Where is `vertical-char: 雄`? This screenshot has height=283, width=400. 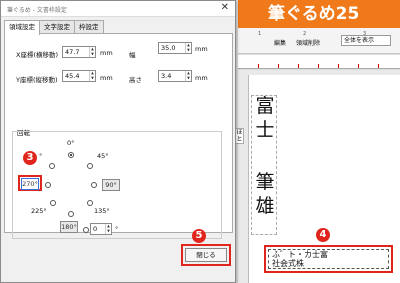 vertical-char: 雄 is located at coordinates (265, 206).